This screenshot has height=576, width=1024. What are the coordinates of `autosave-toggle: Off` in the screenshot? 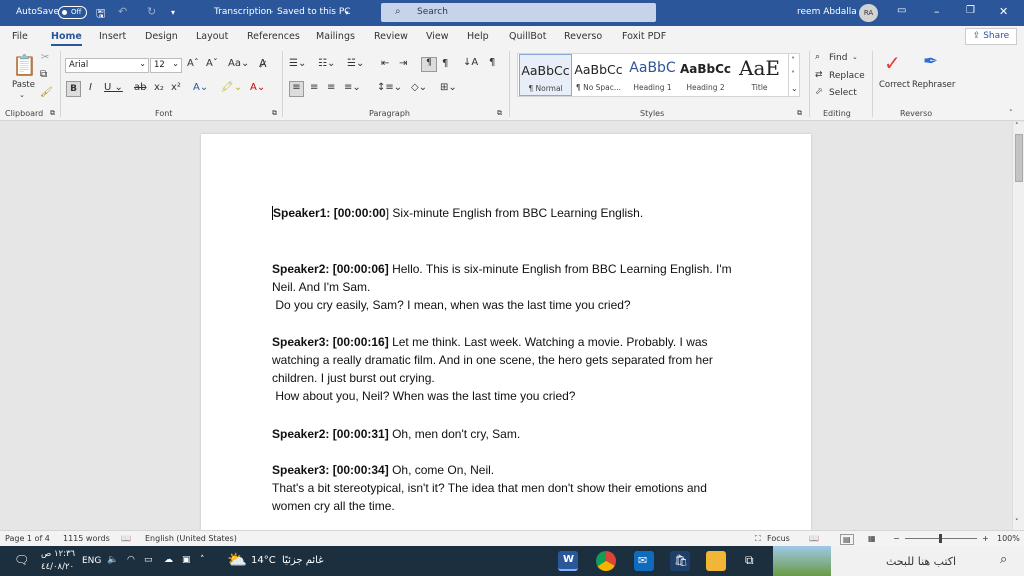 It's located at (72, 12).